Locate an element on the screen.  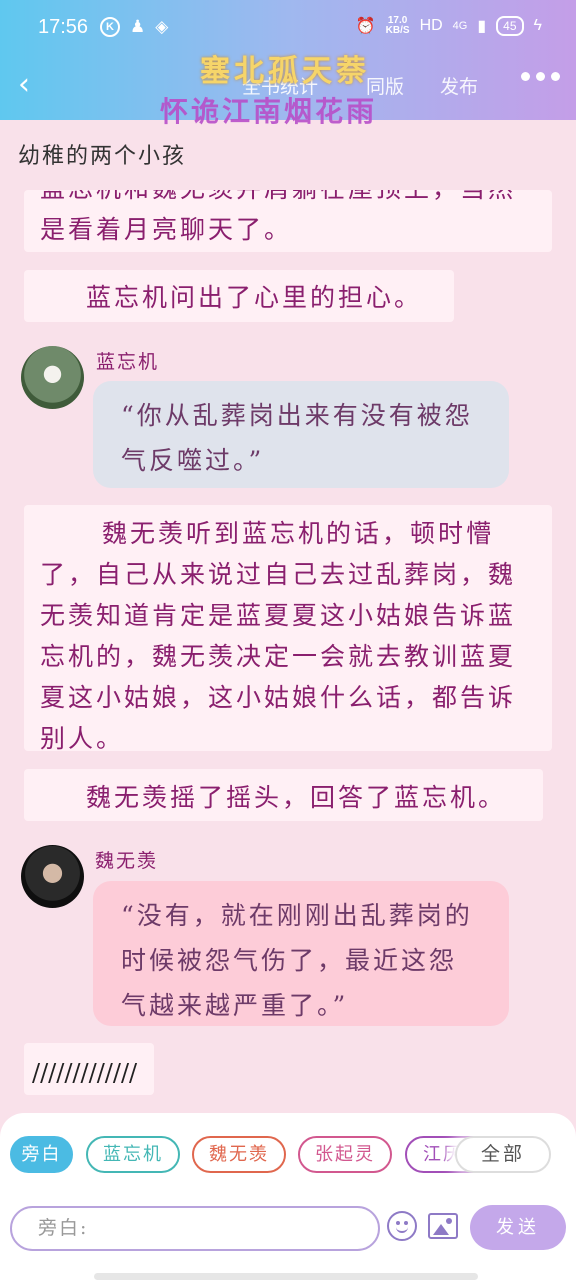
status-time: 17:56 is located at coordinates (63, 27).